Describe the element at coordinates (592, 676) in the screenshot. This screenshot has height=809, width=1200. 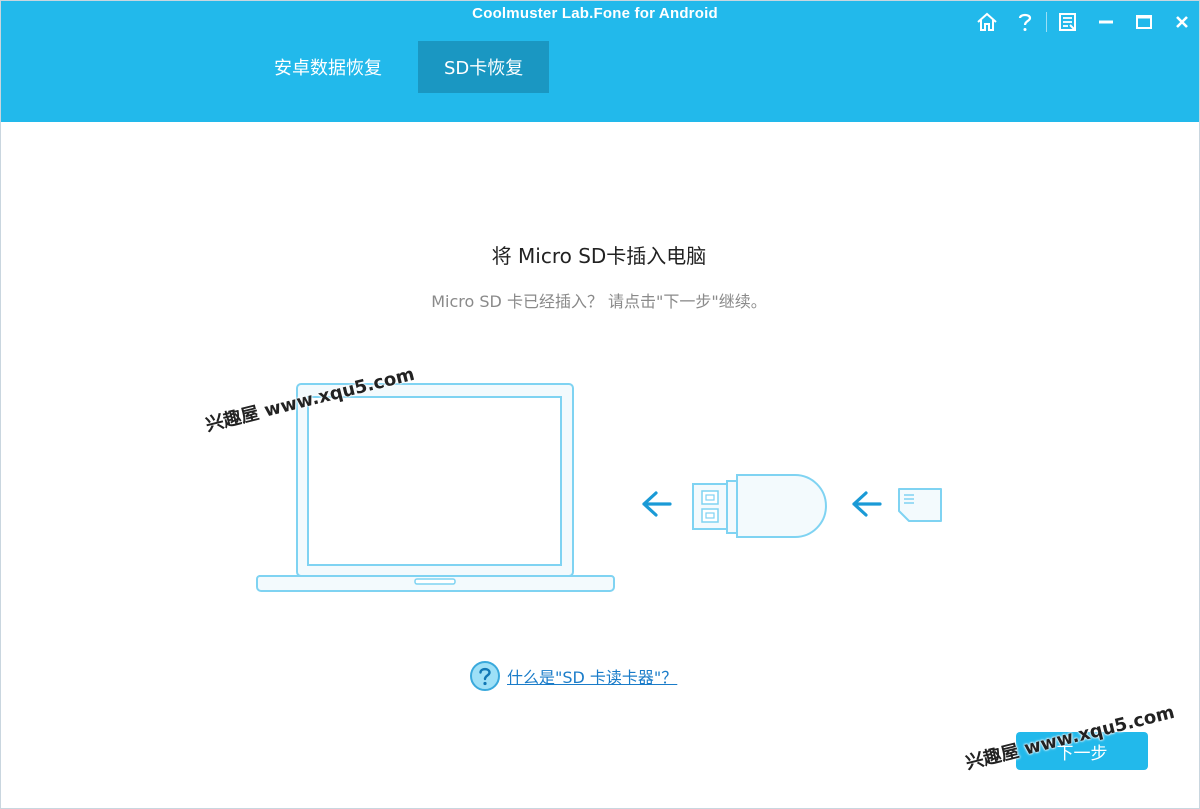
I see `what-is-sd-reader-link: 什么是"SD 卡读卡器"？` at that location.